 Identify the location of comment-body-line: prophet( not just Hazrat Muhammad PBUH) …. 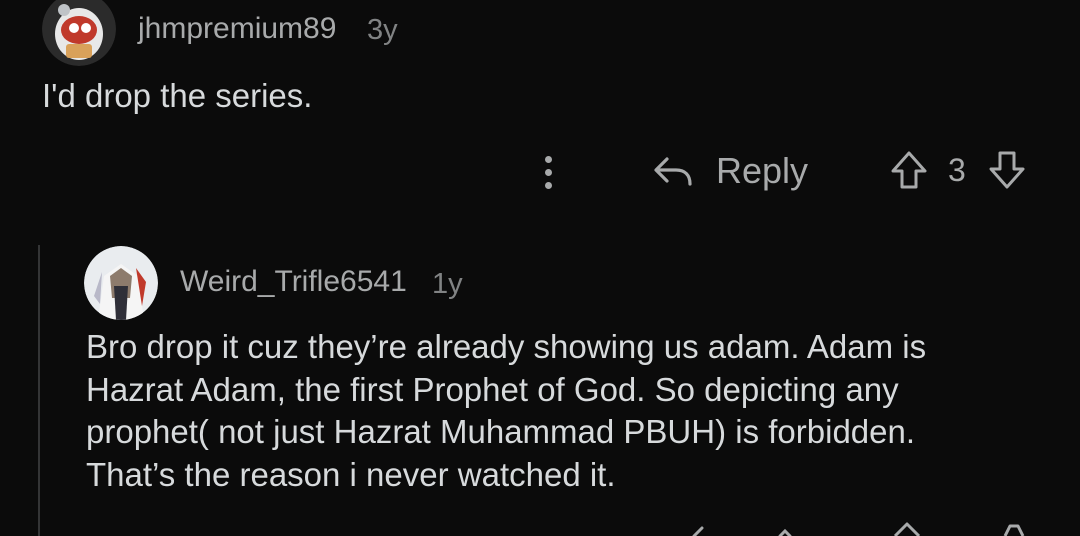
(501, 431).